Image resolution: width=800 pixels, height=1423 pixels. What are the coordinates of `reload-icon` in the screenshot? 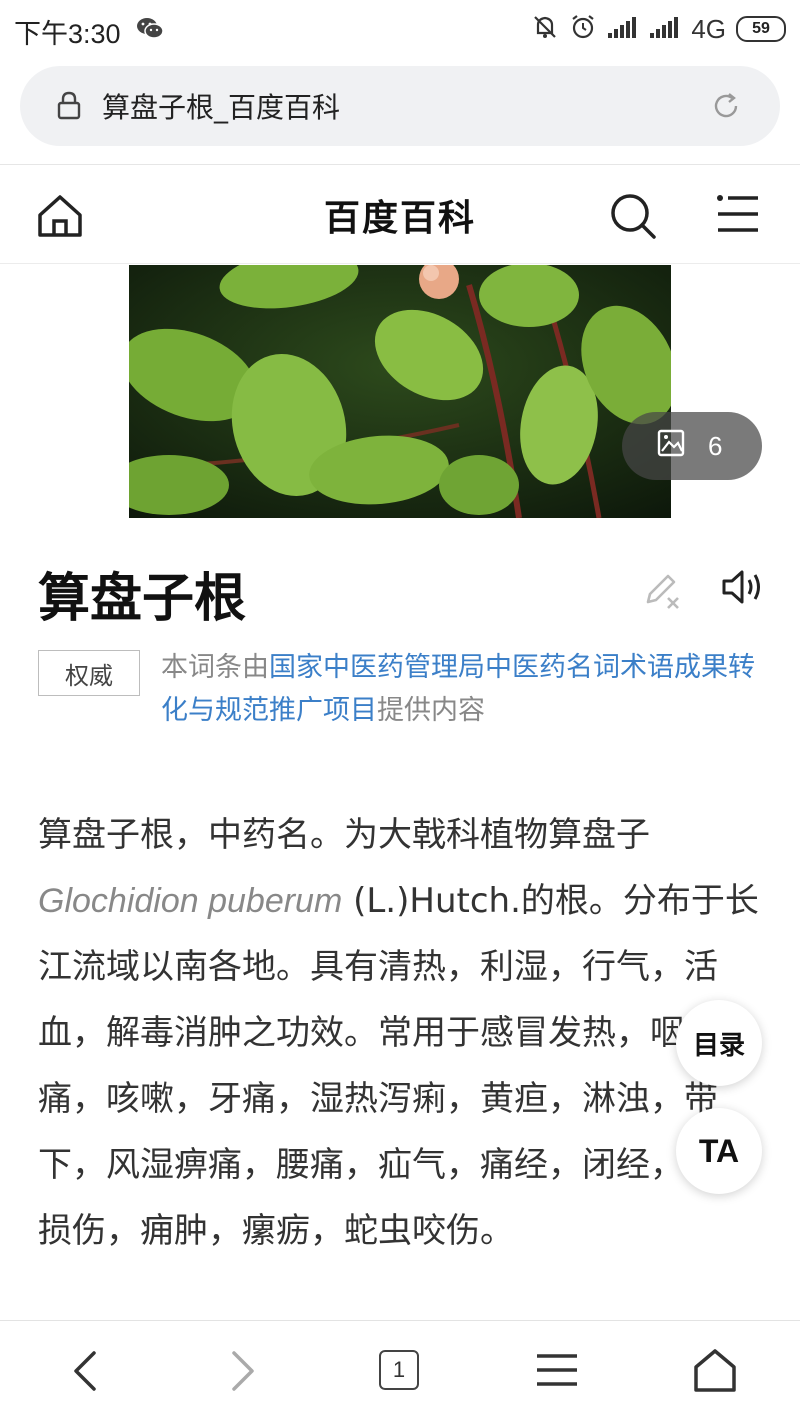 It's located at (726, 108).